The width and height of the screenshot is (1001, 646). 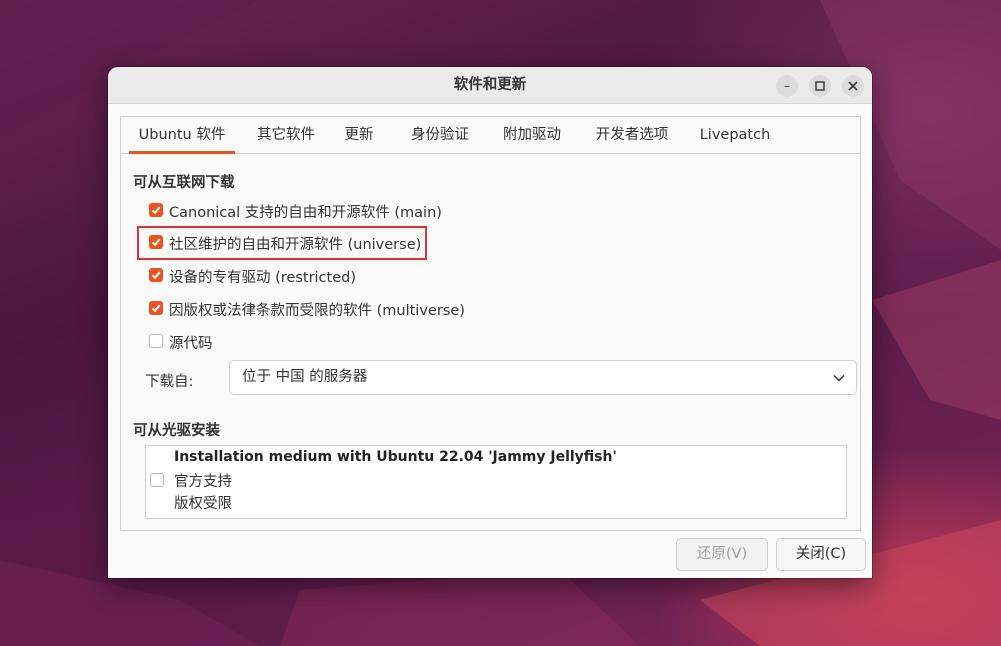 I want to click on tab-livepatch: Livepatch, so click(x=735, y=135).